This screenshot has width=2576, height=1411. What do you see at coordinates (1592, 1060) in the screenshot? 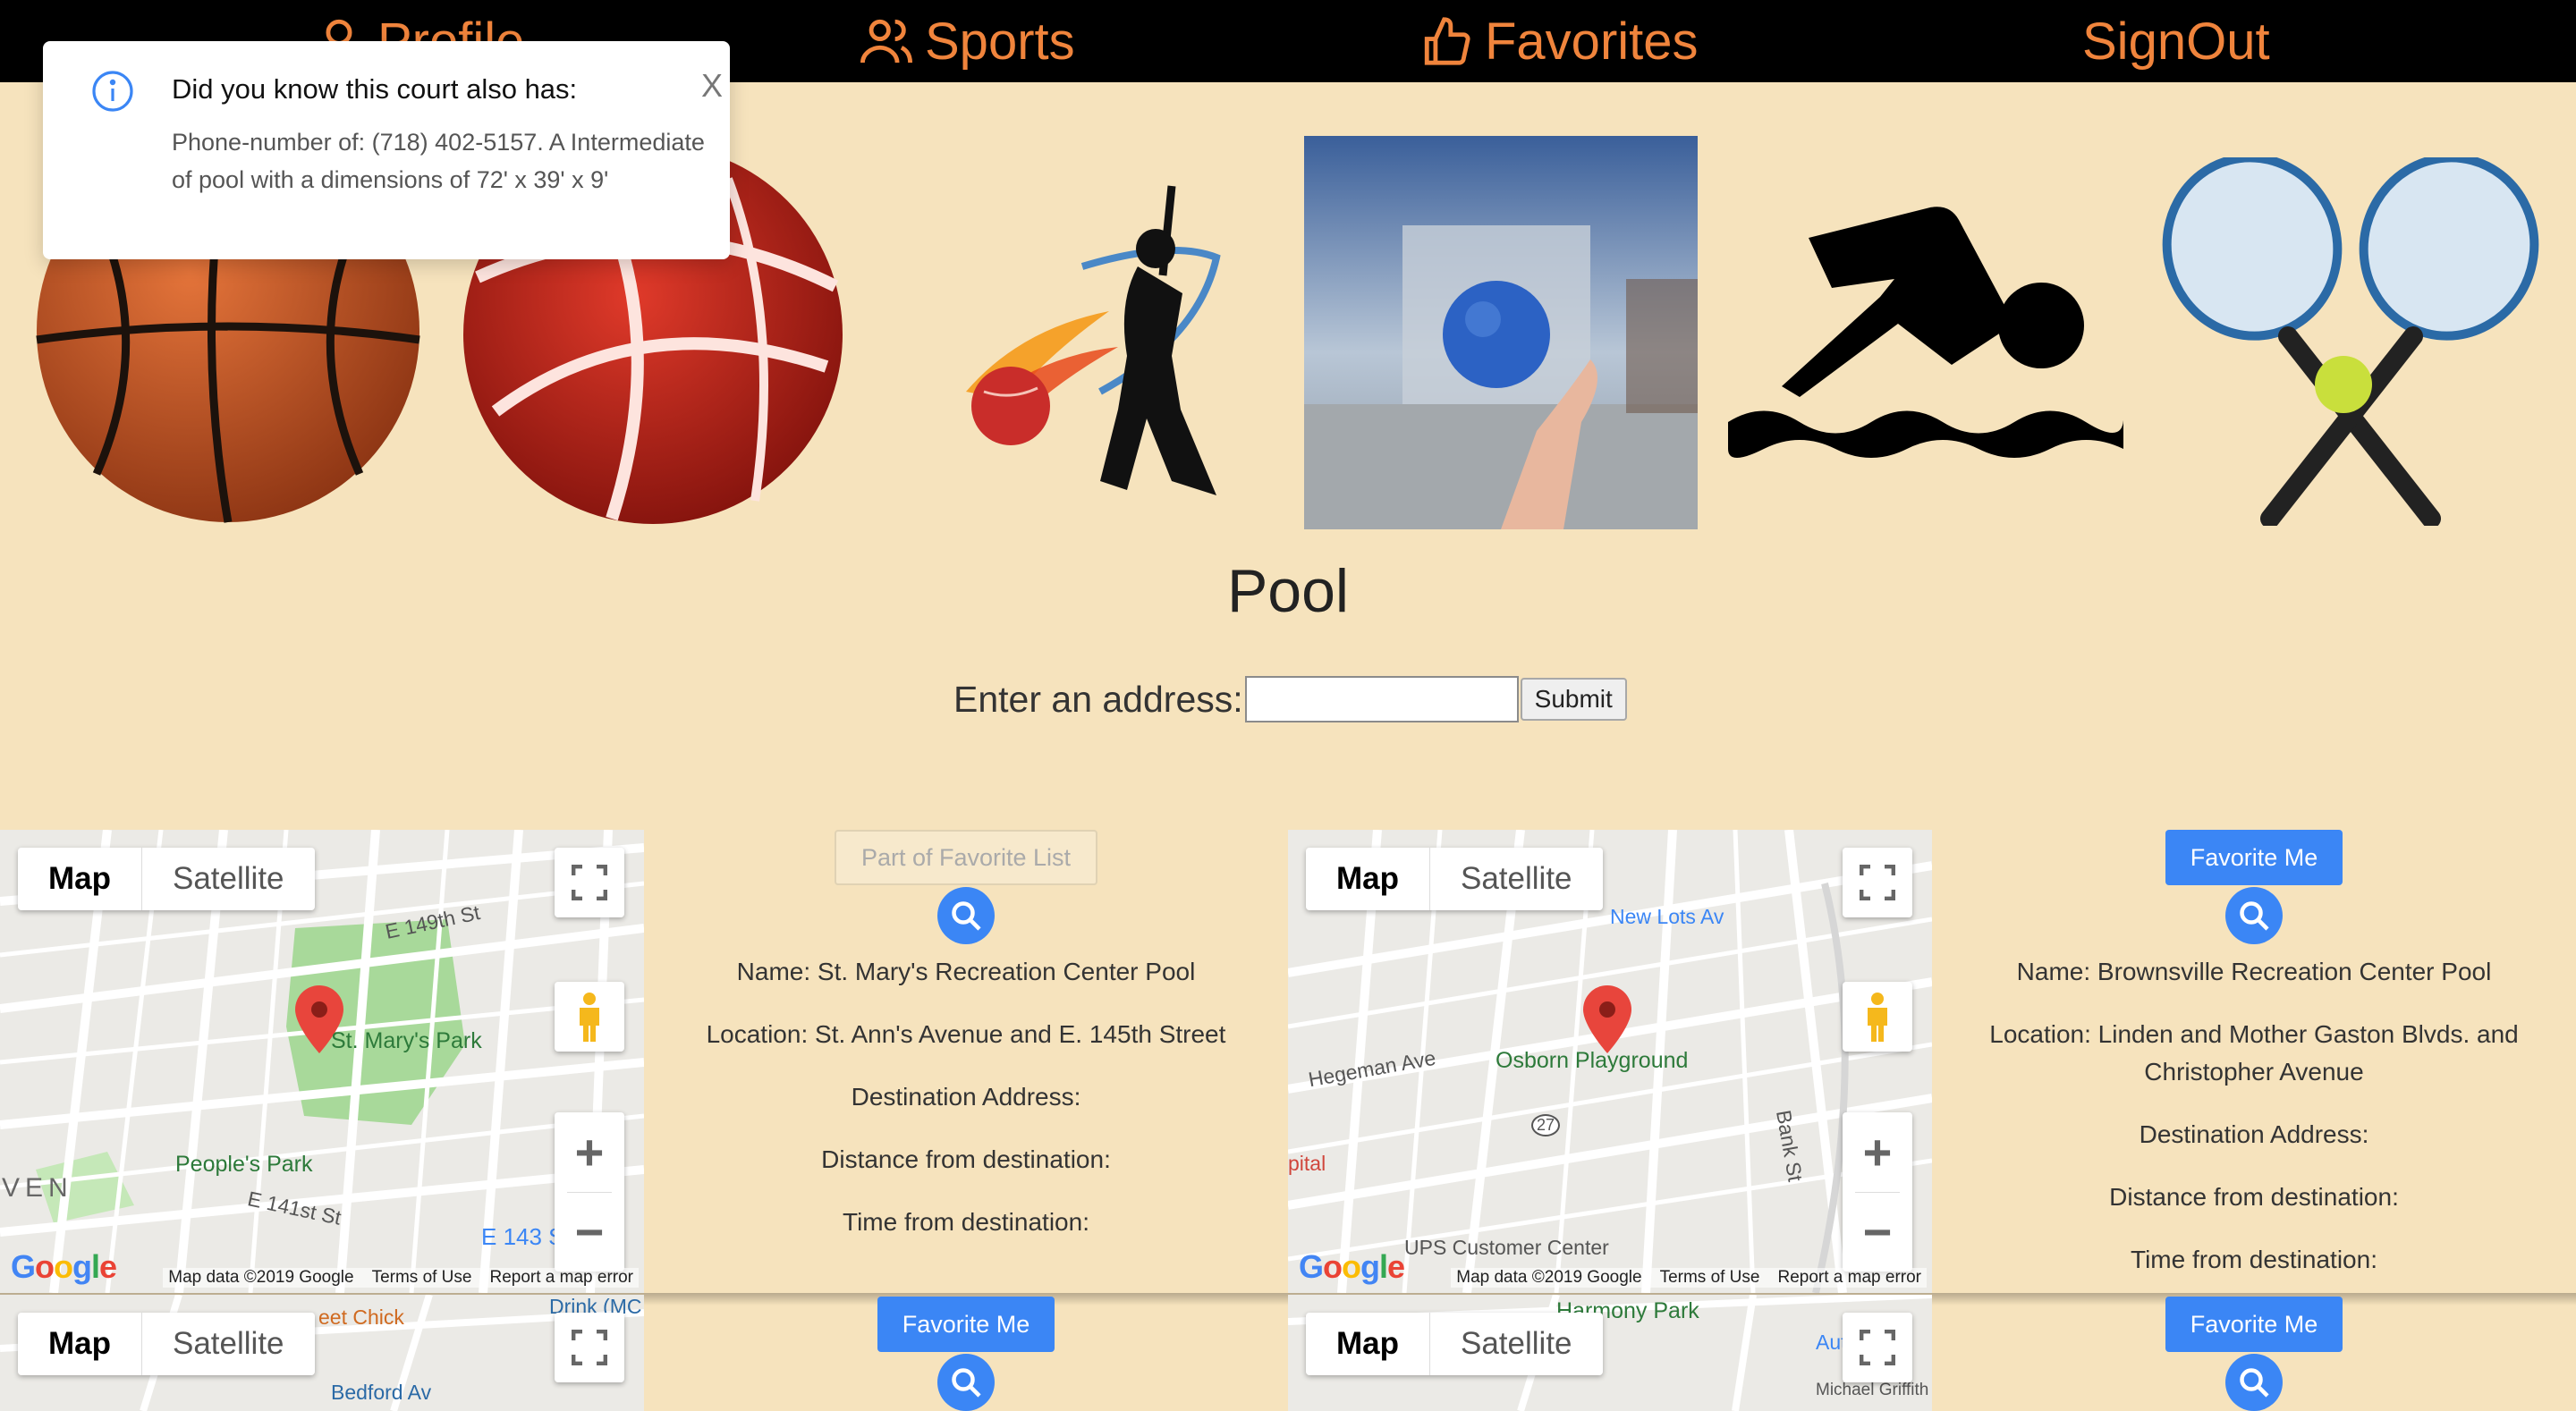
I see `map-label-park: Osborn Playground` at bounding box center [1592, 1060].